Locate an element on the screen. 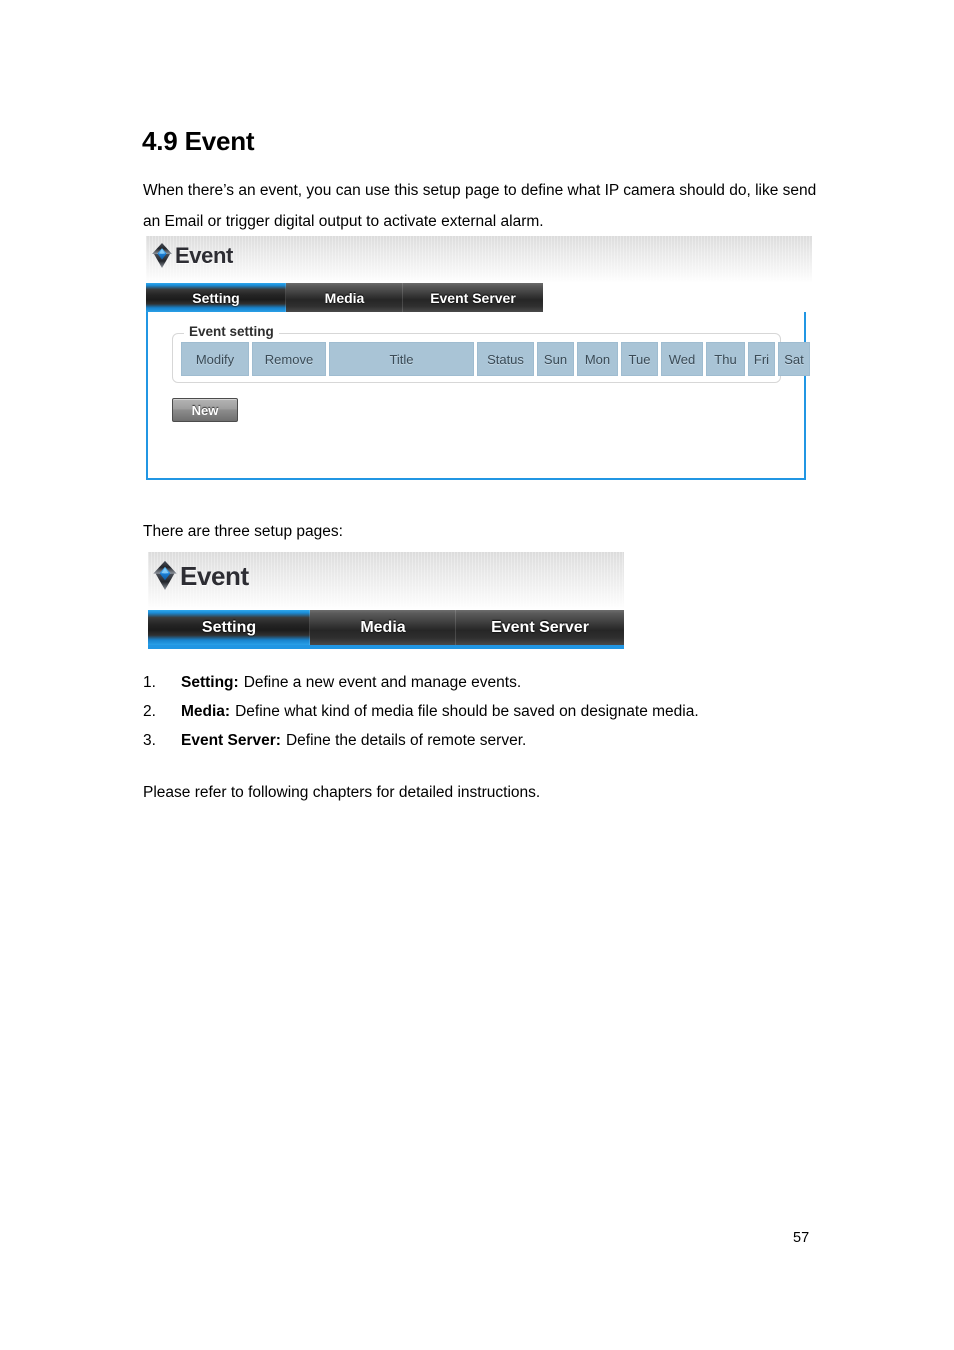  column-header-sat: Sat is located at coordinates (794, 359).